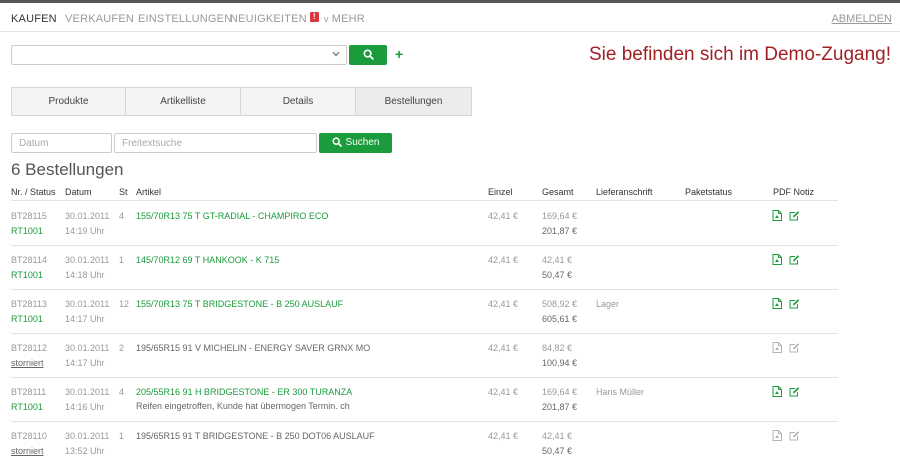  What do you see at coordinates (362, 142) in the screenshot?
I see `suchen-label: Suchen` at bounding box center [362, 142].